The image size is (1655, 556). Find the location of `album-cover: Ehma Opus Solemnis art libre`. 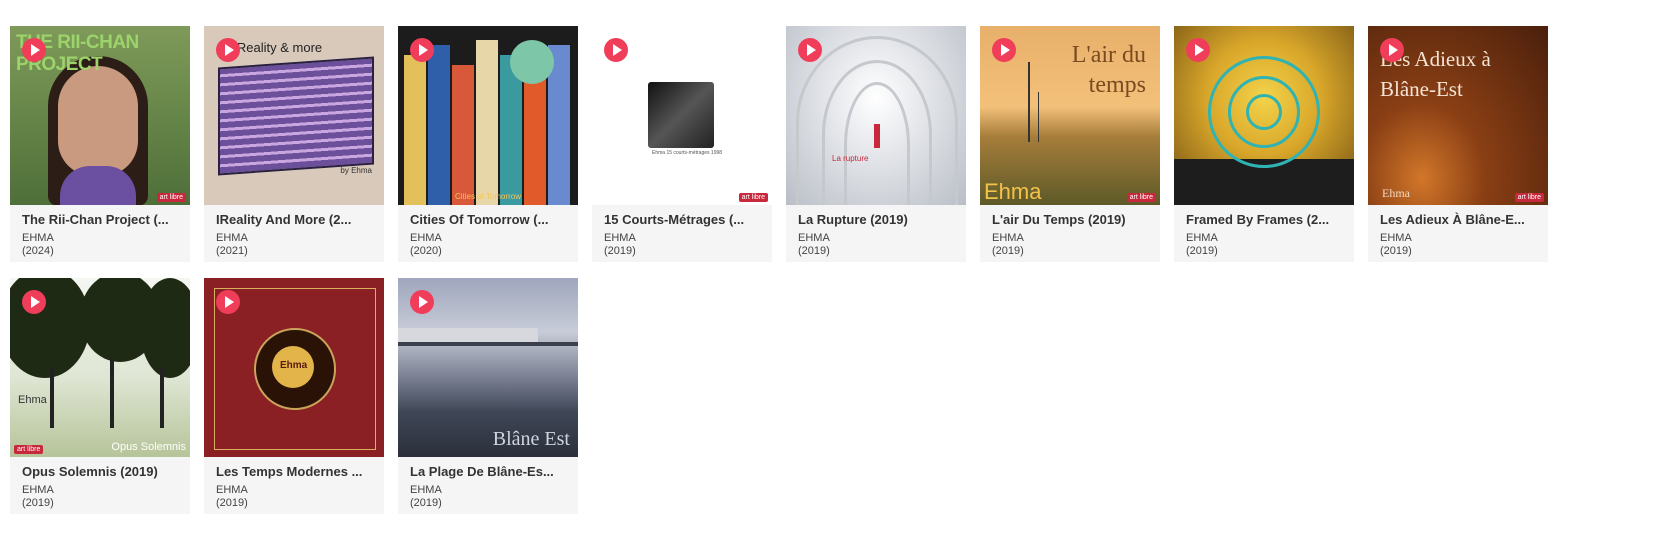

album-cover: Ehma Opus Solemnis art libre is located at coordinates (100, 367).